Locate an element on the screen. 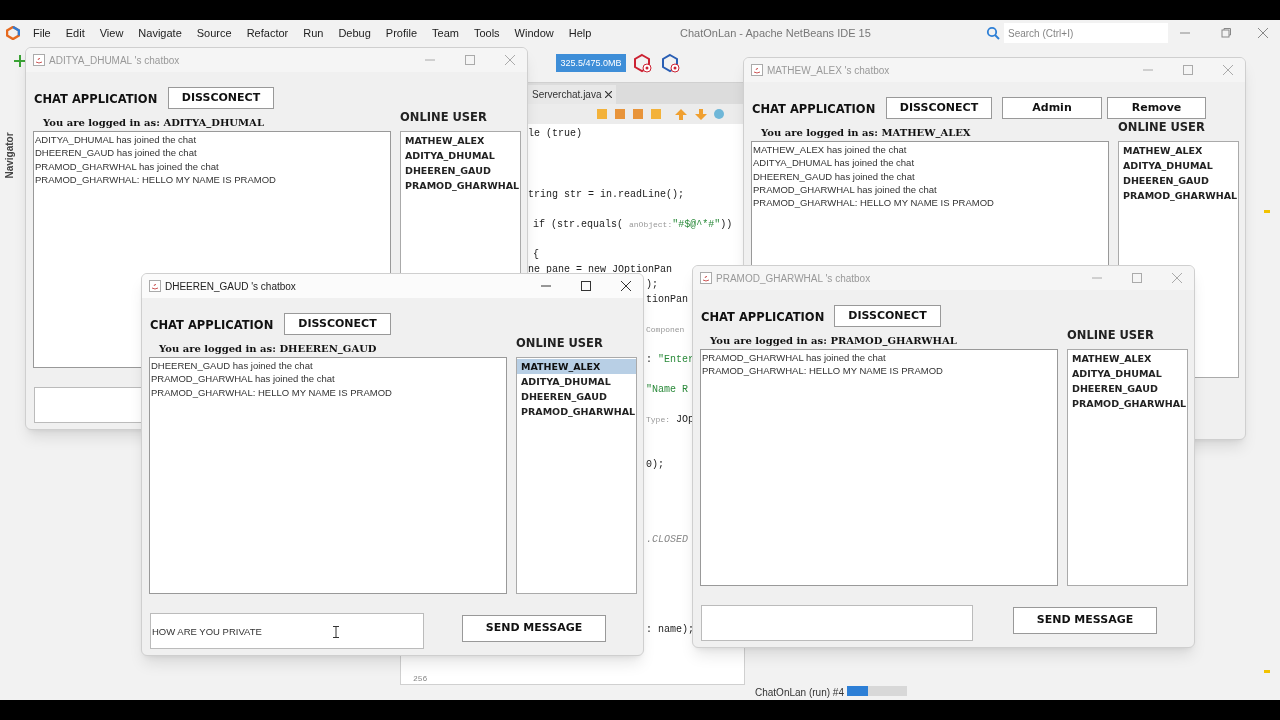 Image resolution: width=1280 pixels, height=720 pixels. maximize-icon is located at coordinates (586, 286).